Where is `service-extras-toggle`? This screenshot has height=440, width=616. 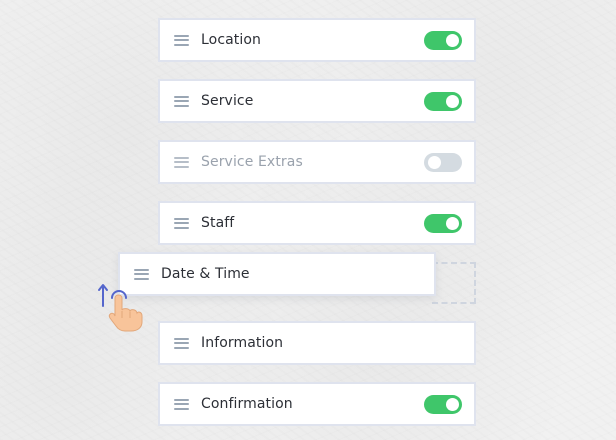 service-extras-toggle is located at coordinates (443, 162).